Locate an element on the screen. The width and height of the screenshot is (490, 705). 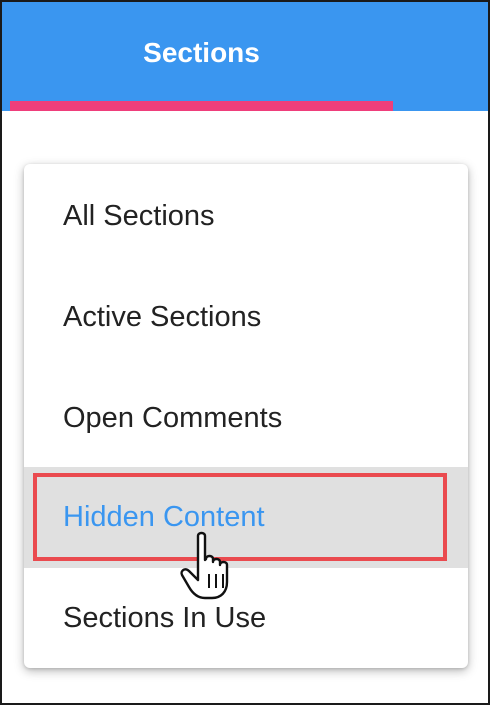
menu-item-hidden-content: Hidden Content is located at coordinates (246, 517).